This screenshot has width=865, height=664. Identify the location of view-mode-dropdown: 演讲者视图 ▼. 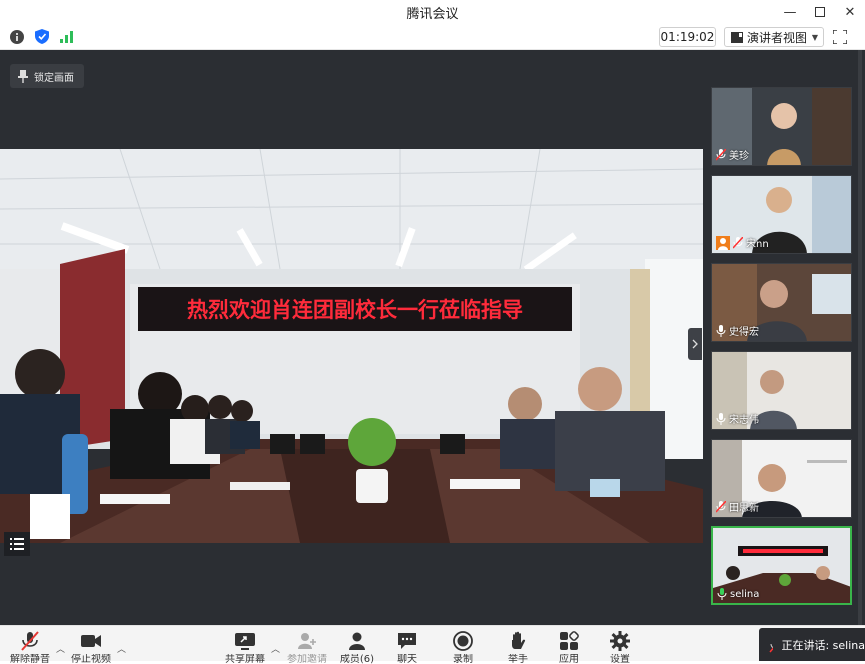
(774, 37).